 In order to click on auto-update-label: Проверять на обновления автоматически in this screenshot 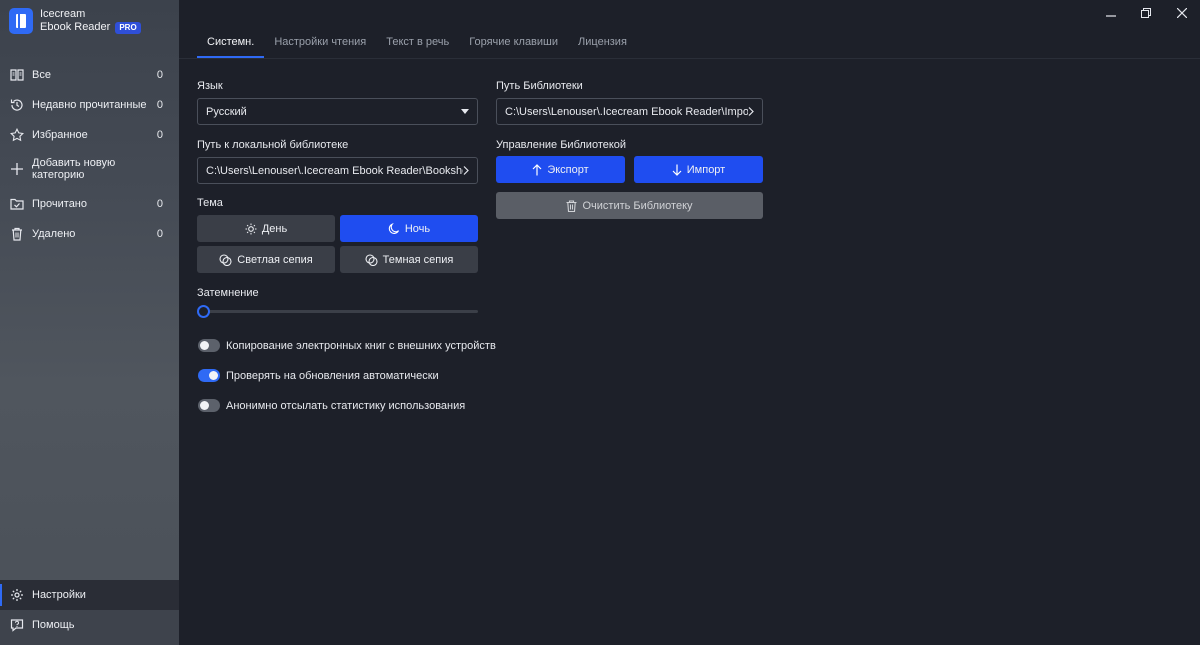, I will do `click(332, 376)`.